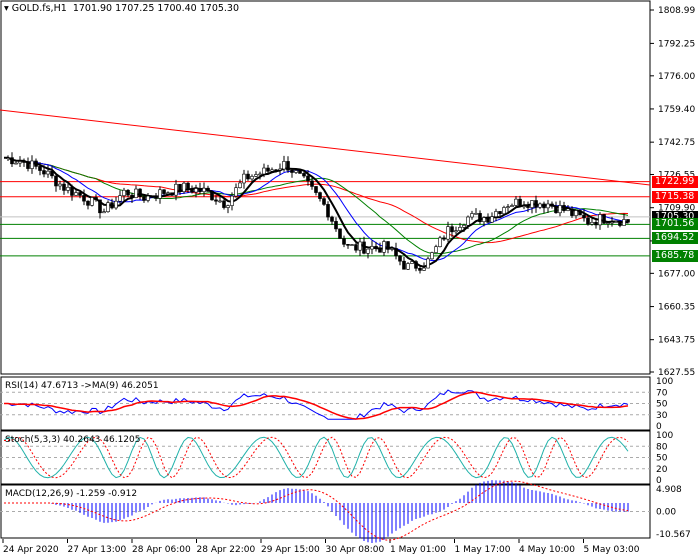 This screenshot has width=700, height=560. Describe the element at coordinates (82, 386) in the screenshot. I see `rsi-label: RSI(14) 47.6713 ->MA(9) 46.2051` at that location.